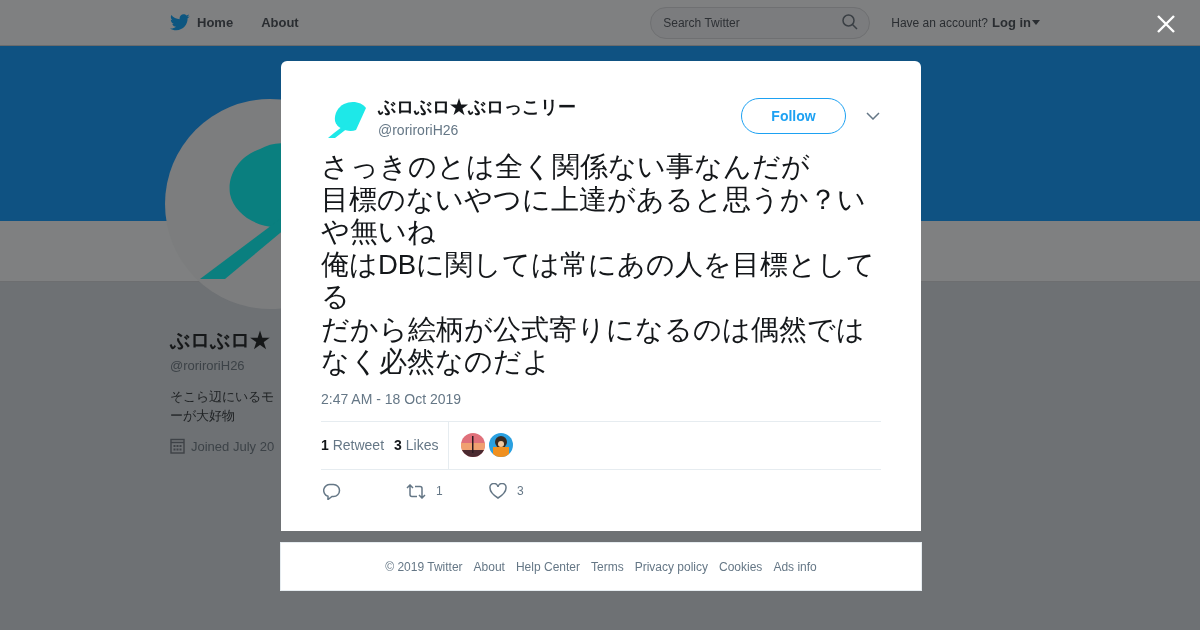 The image size is (1200, 630). I want to click on footer-link: Terms, so click(607, 566).